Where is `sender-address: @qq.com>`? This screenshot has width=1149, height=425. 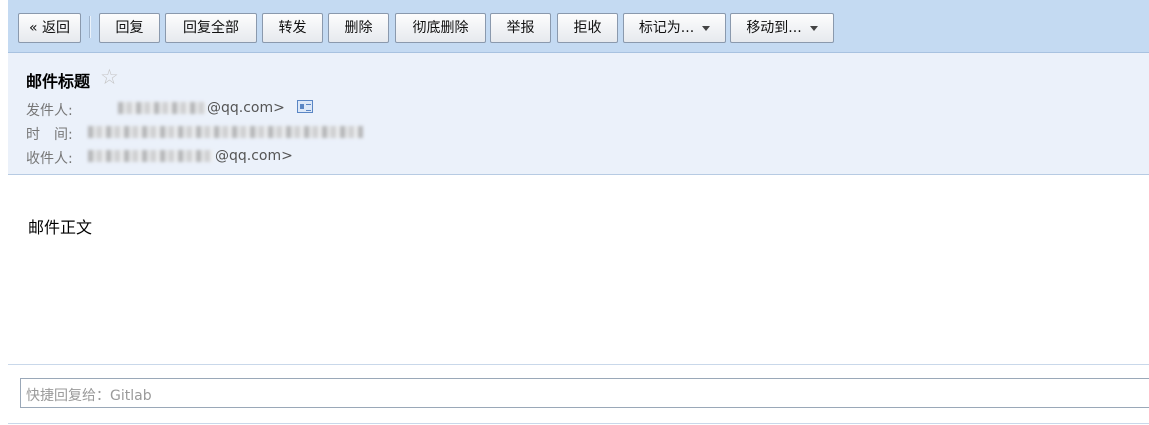 sender-address: @qq.com> is located at coordinates (246, 108).